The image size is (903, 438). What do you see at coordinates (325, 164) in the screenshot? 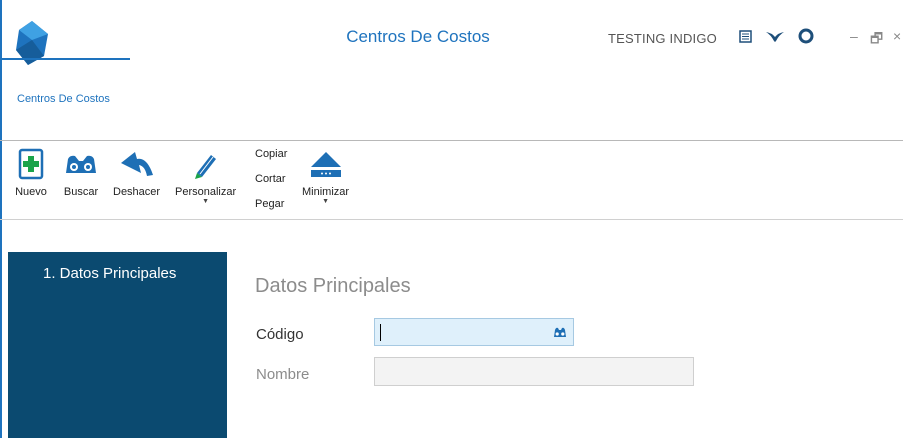
I see `eject-icon` at bounding box center [325, 164].